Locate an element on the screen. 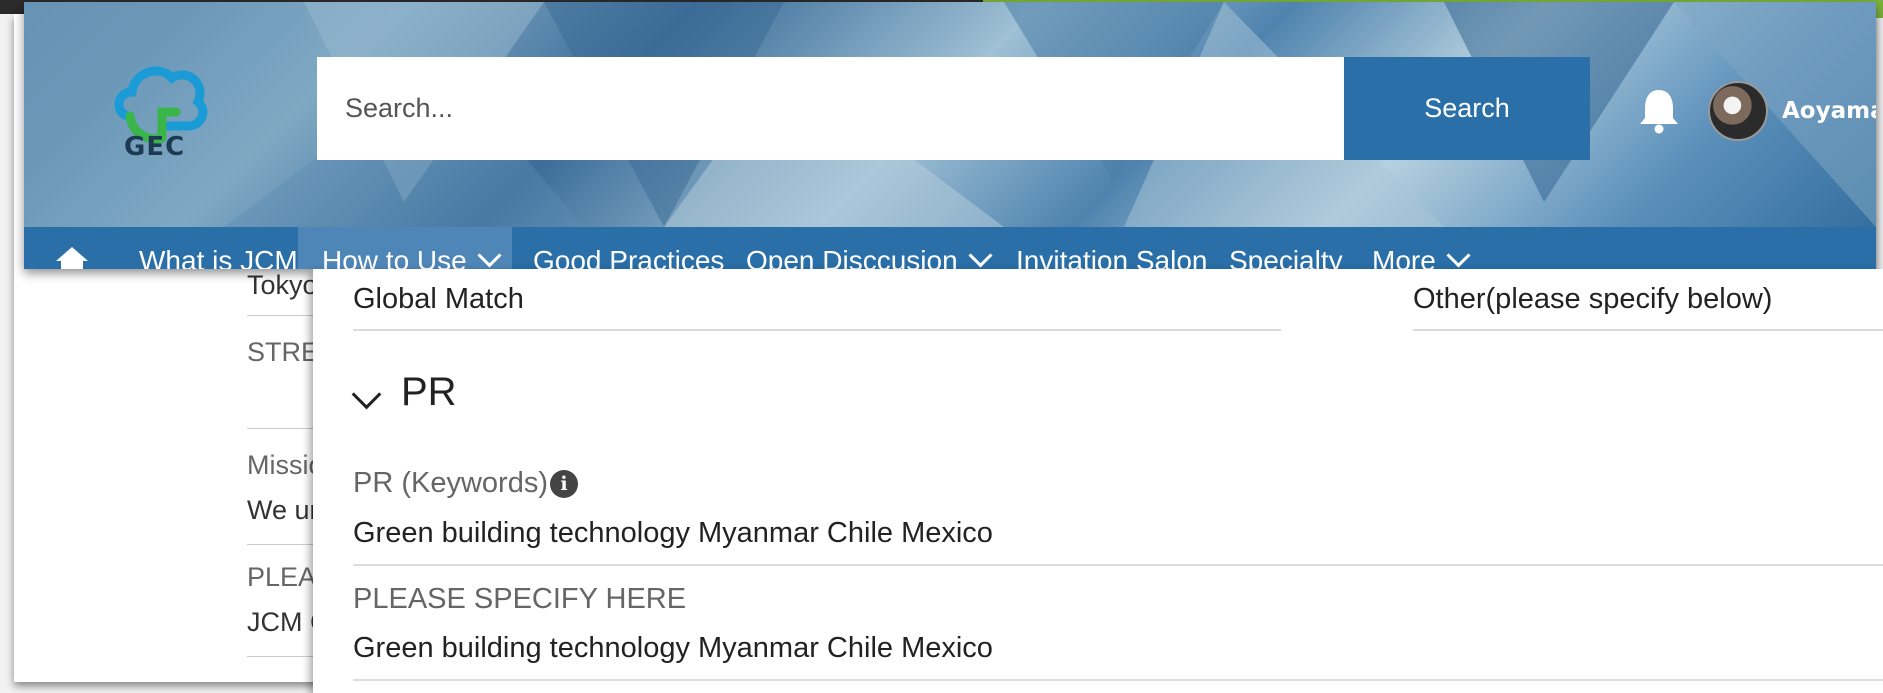 Image resolution: width=1883 pixels, height=693 pixels. user-name: Aoyama is located at coordinates (1829, 111).